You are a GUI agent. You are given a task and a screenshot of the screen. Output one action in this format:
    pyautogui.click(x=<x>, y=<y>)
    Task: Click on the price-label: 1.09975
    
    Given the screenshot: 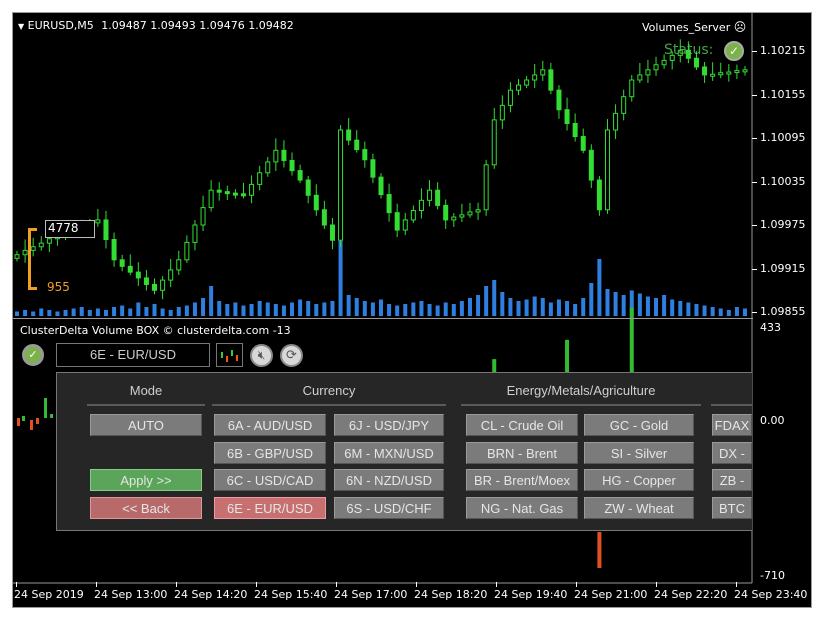 What is the action you would take?
    pyautogui.click(x=783, y=224)
    